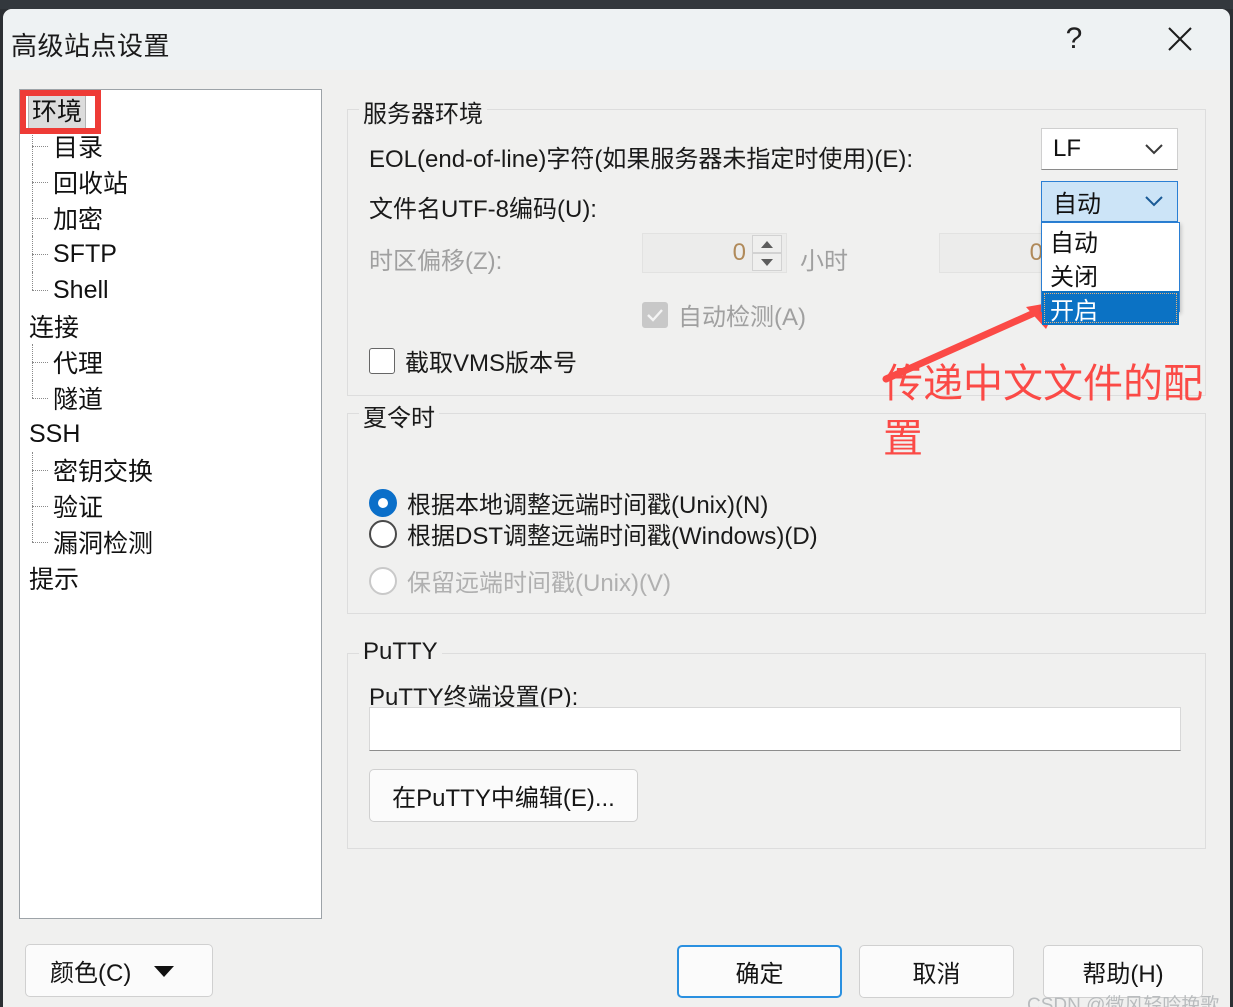 This screenshot has width=1233, height=1007. What do you see at coordinates (400, 652) in the screenshot?
I see `putty-legend: PuTTY` at bounding box center [400, 652].